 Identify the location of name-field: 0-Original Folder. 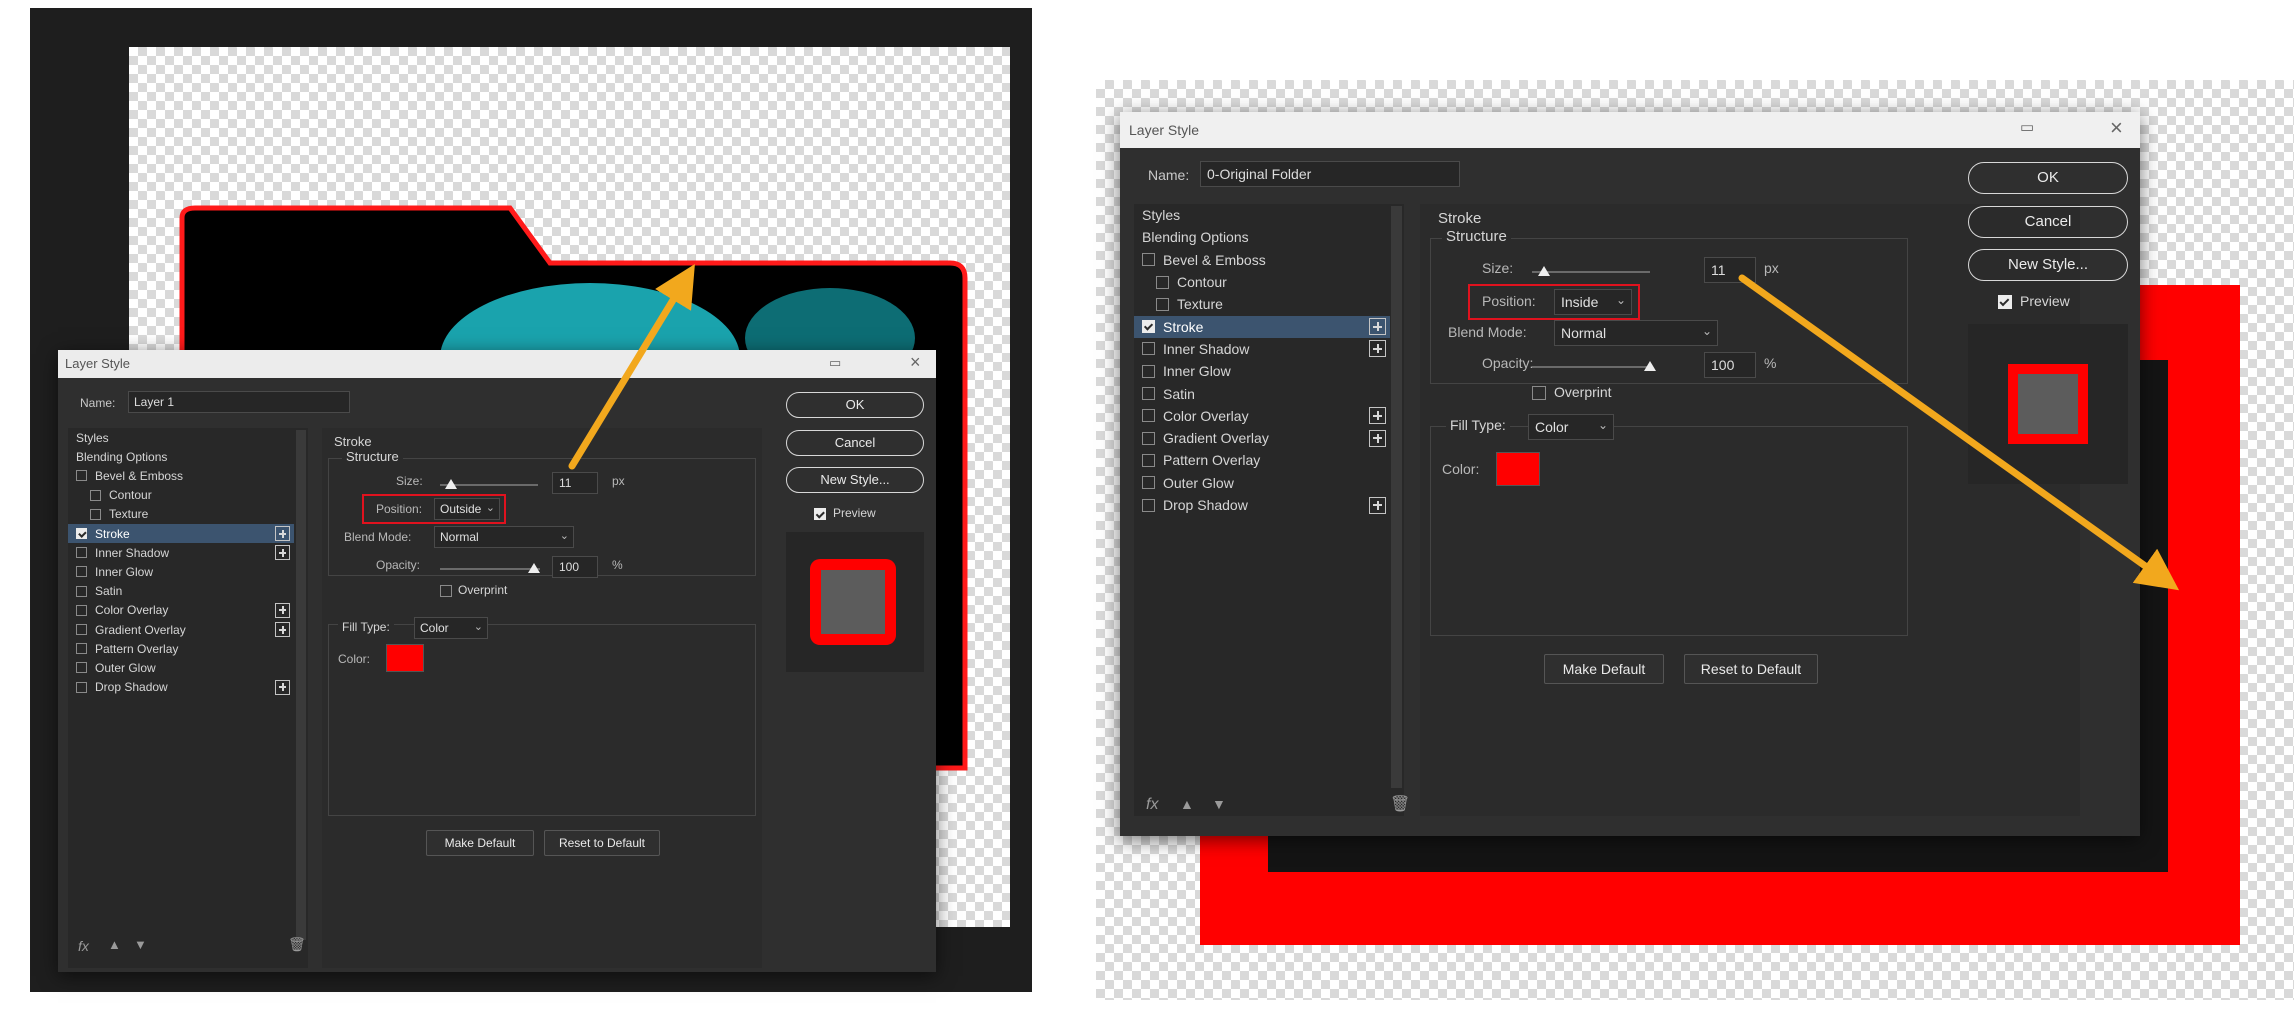
(1330, 174).